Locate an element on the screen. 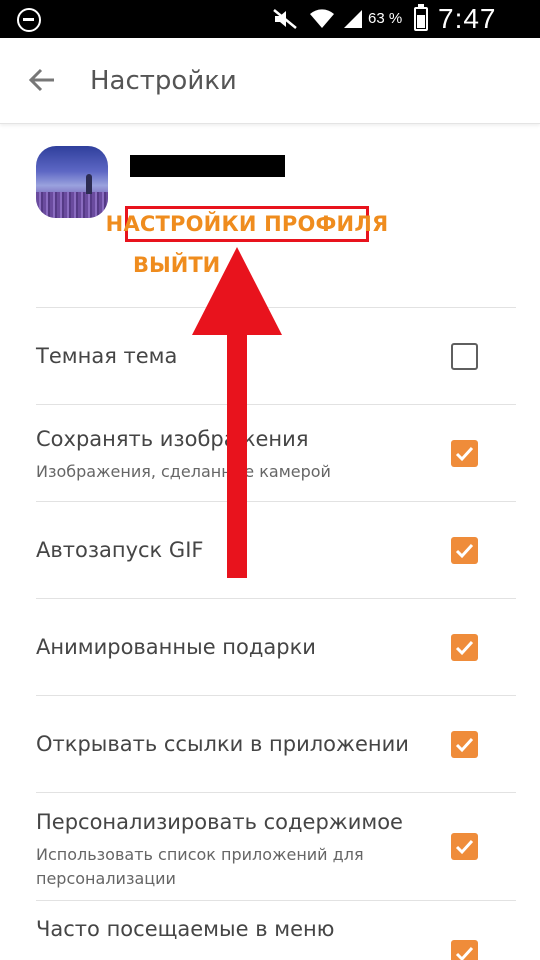 Image resolution: width=540 pixels, height=960 pixels. setting-subtitle-save-images: Изображения, сделанные камерой is located at coordinates (183, 471).